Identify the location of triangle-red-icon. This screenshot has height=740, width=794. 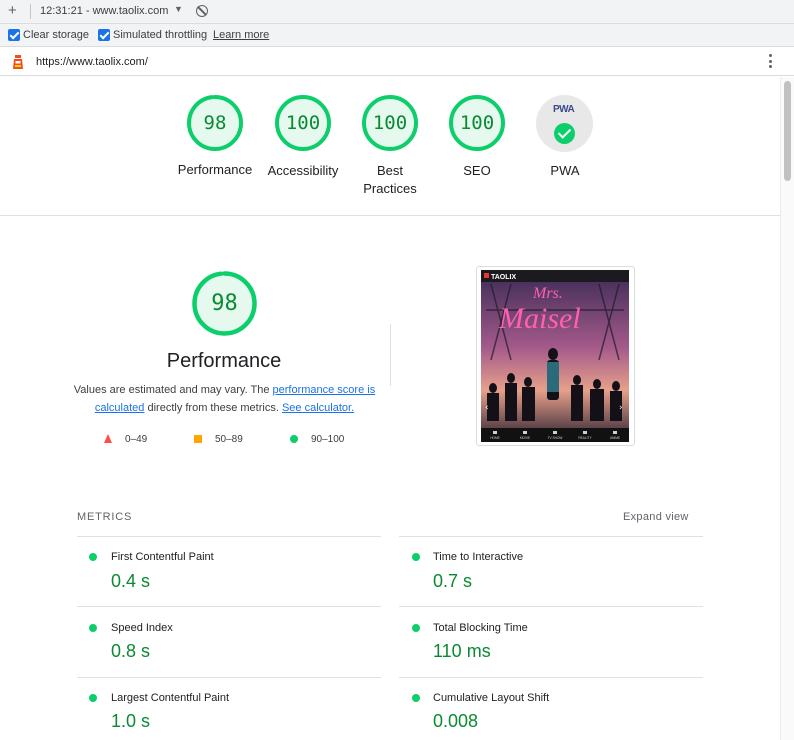
(108, 438).